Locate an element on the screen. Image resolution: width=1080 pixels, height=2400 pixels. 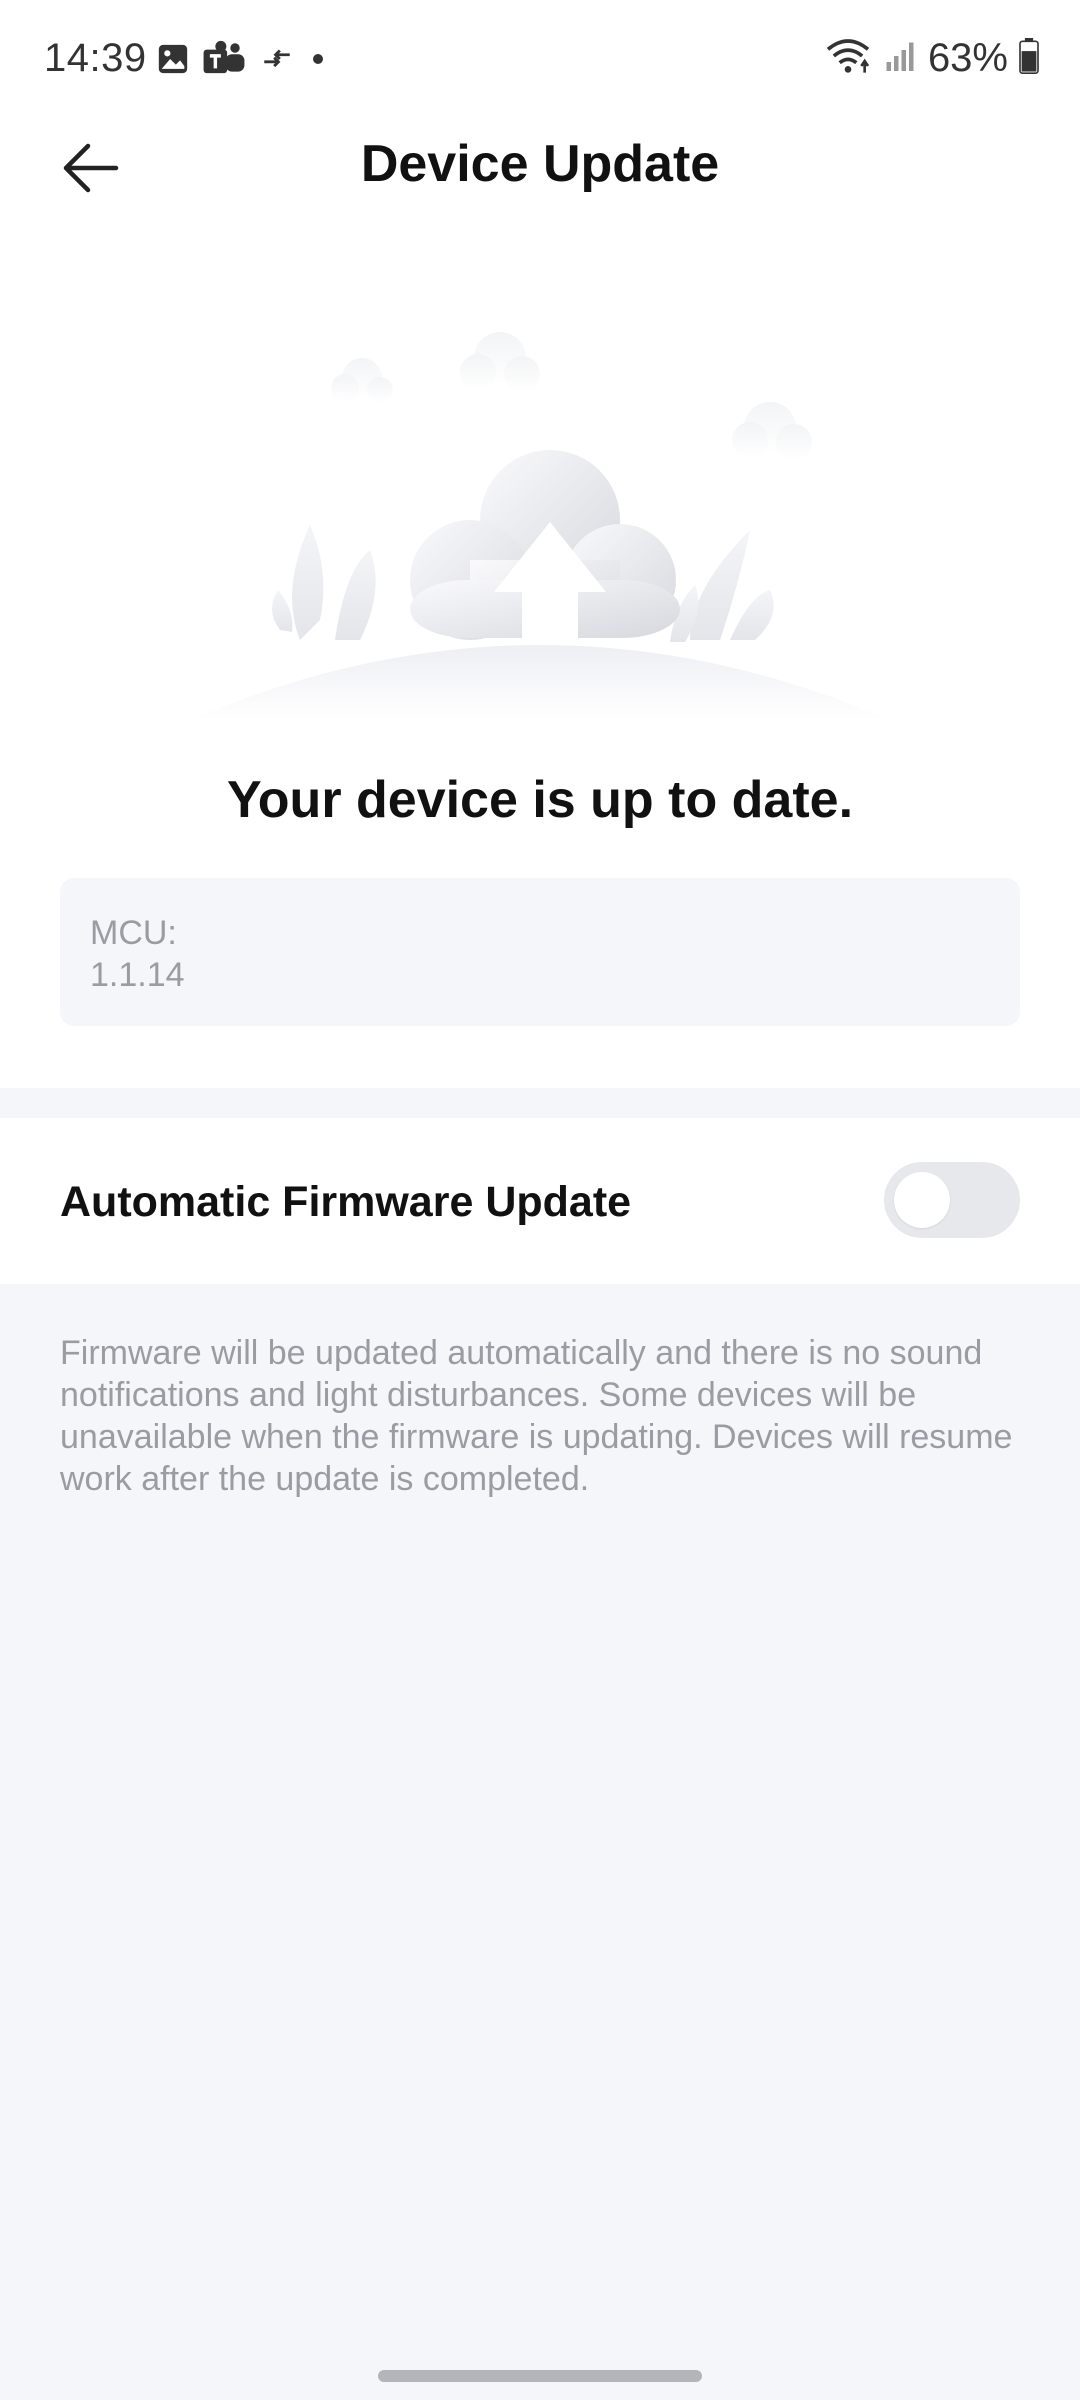
data-transfer-icon is located at coordinates (277, 61).